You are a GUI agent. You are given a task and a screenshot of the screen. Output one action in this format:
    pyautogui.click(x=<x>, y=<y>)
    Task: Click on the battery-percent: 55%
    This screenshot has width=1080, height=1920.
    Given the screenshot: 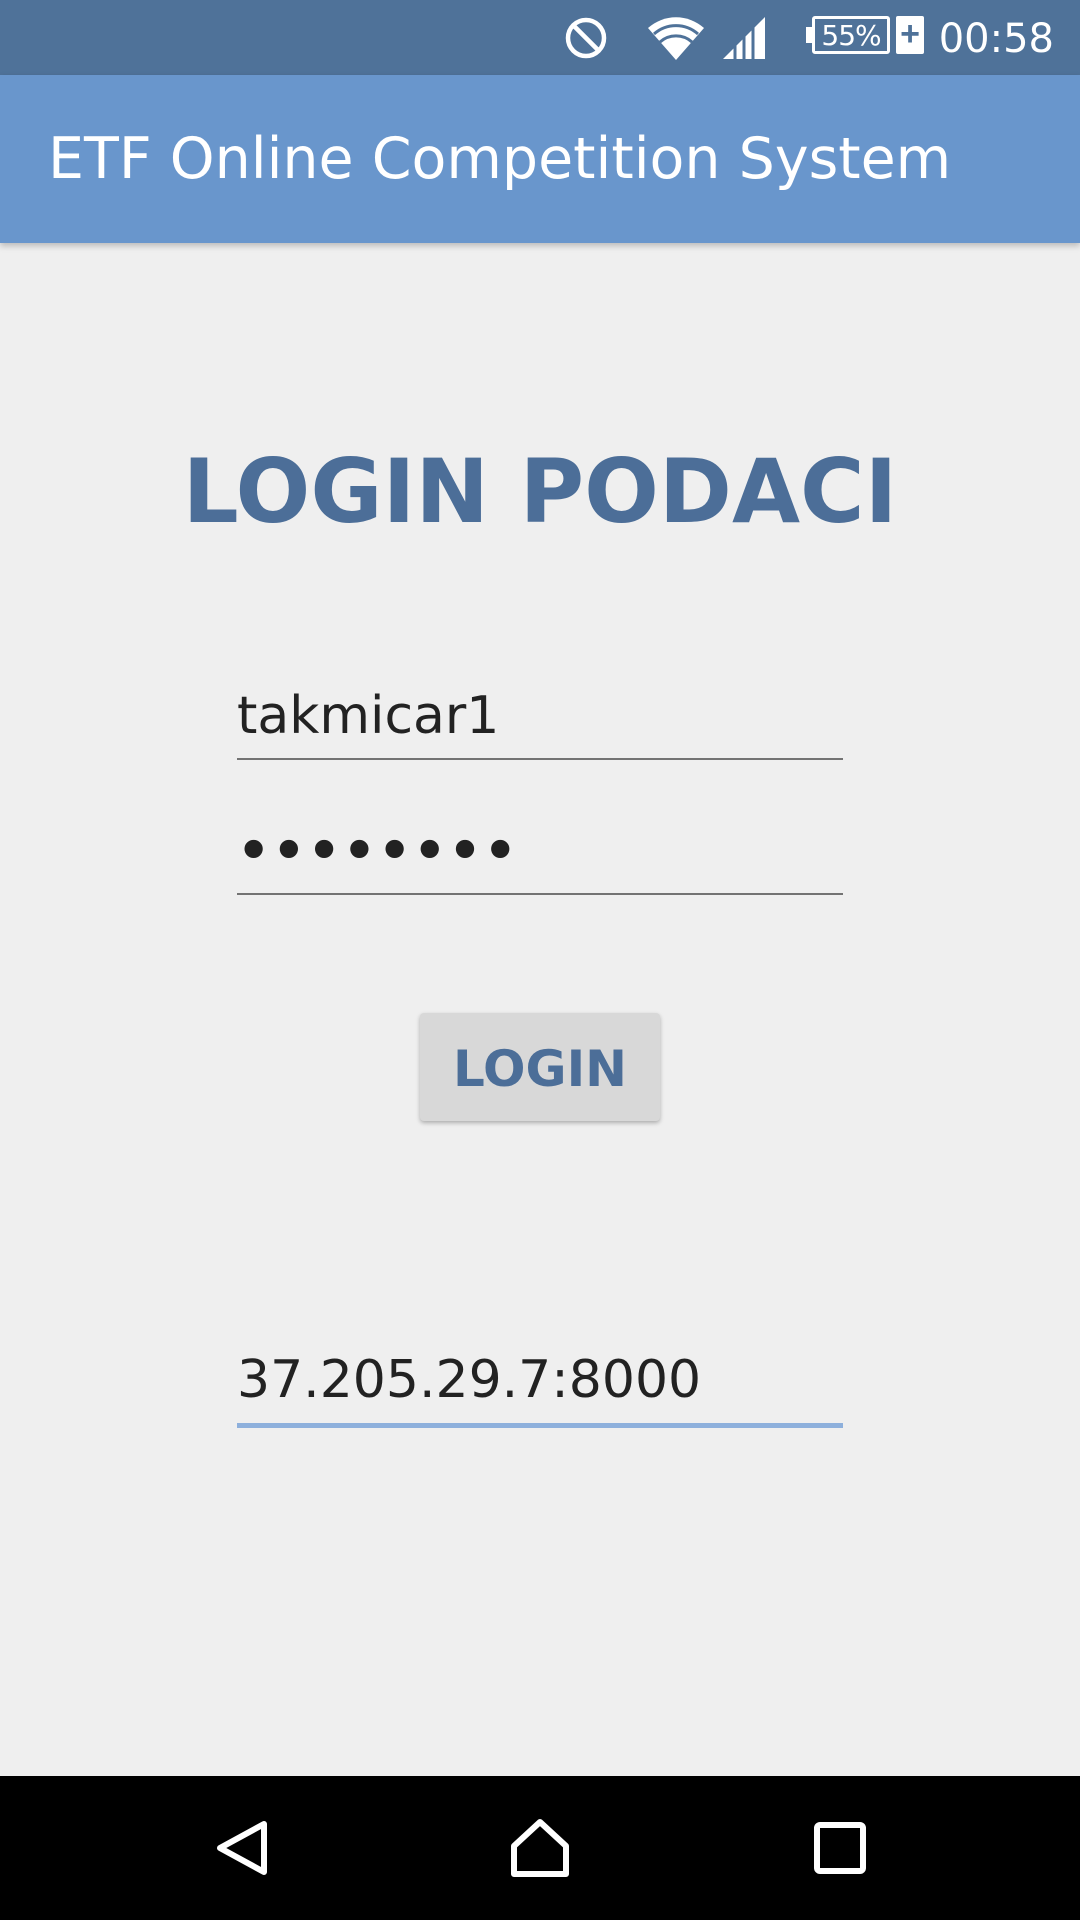 What is the action you would take?
    pyautogui.click(x=851, y=35)
    